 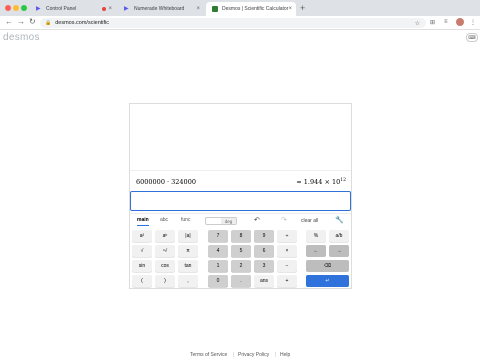 What do you see at coordinates (240, 201) in the screenshot?
I see `expression-input` at bounding box center [240, 201].